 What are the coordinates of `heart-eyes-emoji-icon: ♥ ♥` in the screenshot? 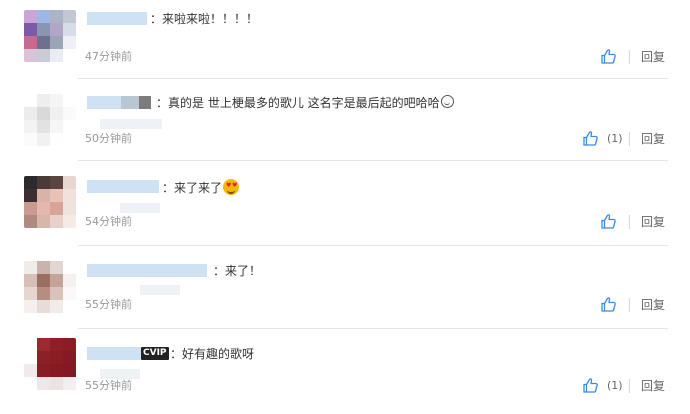 It's located at (231, 187).